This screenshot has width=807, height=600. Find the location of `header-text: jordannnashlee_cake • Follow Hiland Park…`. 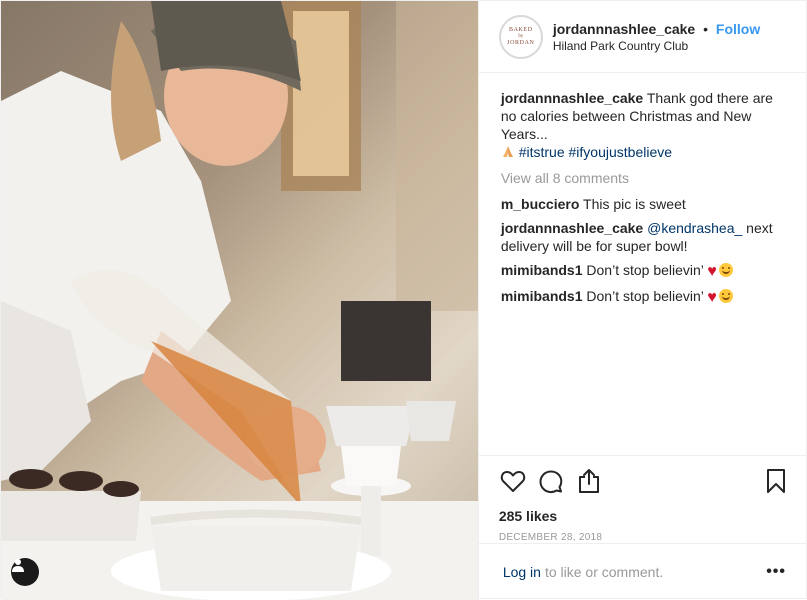

header-text: jordannnashlee_cake • Follow Hiland Park… is located at coordinates (656, 37).